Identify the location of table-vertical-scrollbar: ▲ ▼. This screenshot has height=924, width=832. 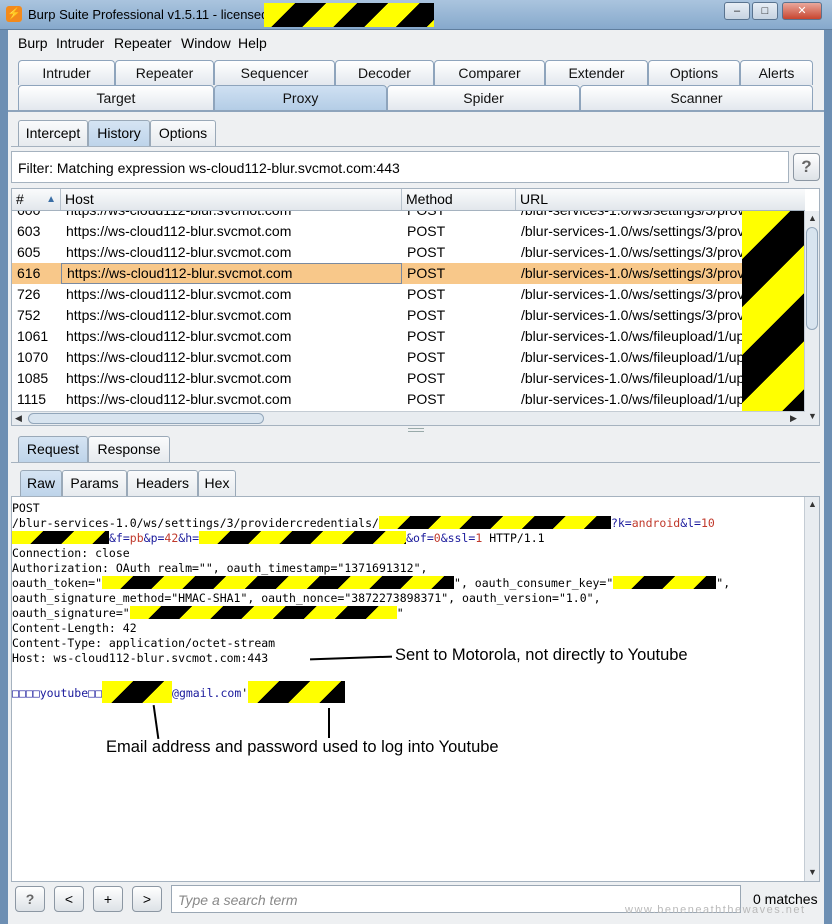
(811, 318).